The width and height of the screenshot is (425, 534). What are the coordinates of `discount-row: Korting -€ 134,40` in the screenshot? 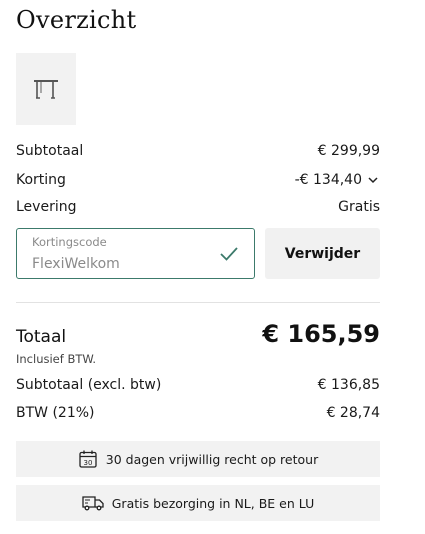 It's located at (198, 180).